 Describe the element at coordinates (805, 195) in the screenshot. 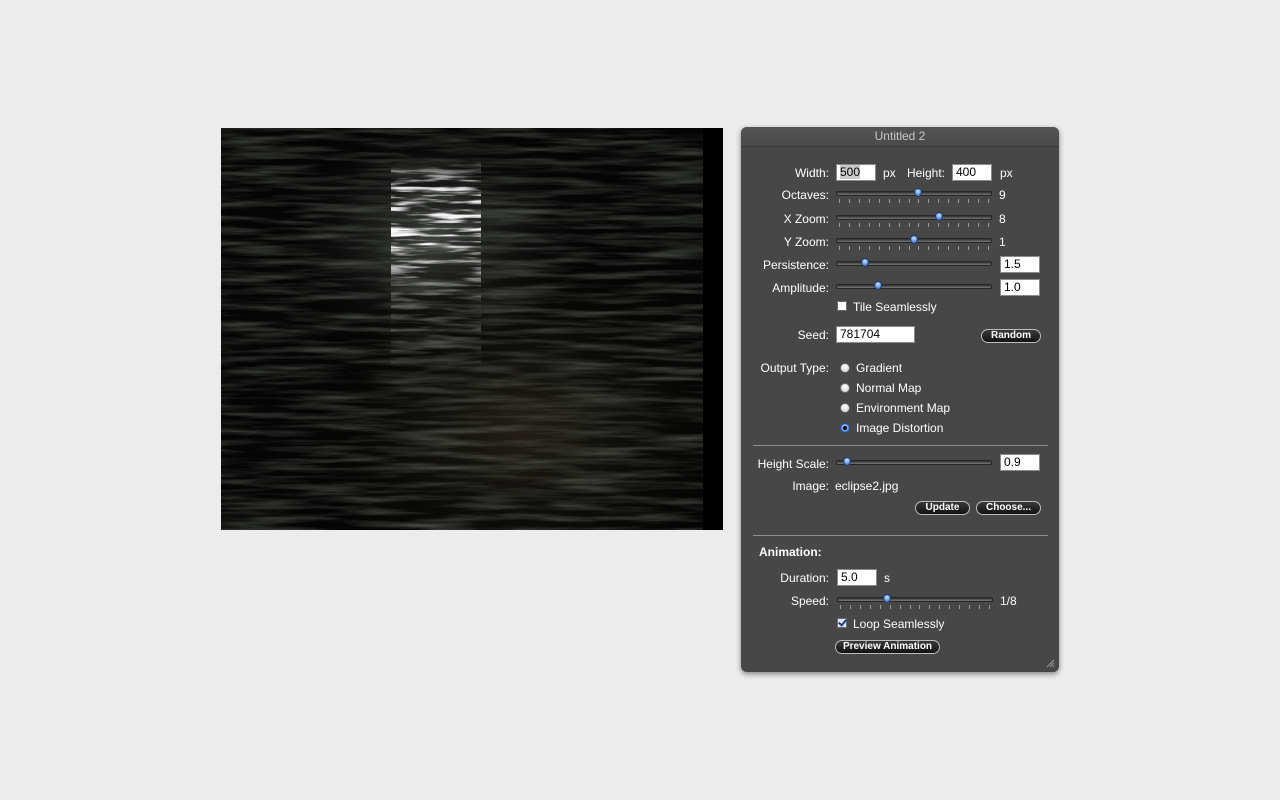

I see `octaves-label: Octaves:` at that location.